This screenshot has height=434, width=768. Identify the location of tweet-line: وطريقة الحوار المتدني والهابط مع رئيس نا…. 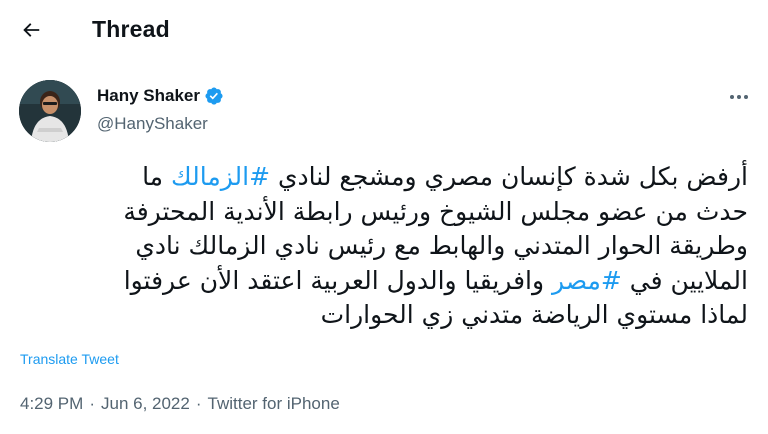
(384, 246).